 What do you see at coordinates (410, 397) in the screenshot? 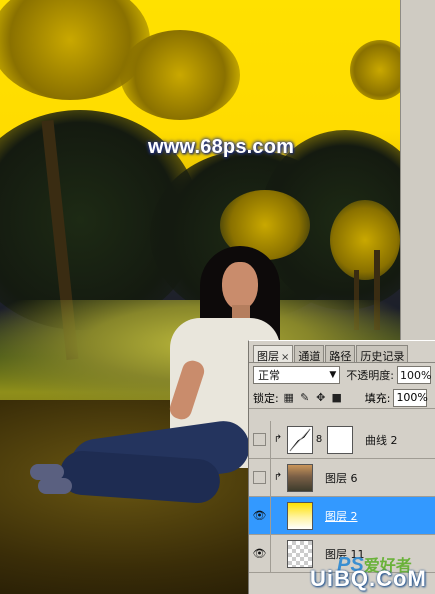
I see `fill-input: 100%` at bounding box center [410, 397].